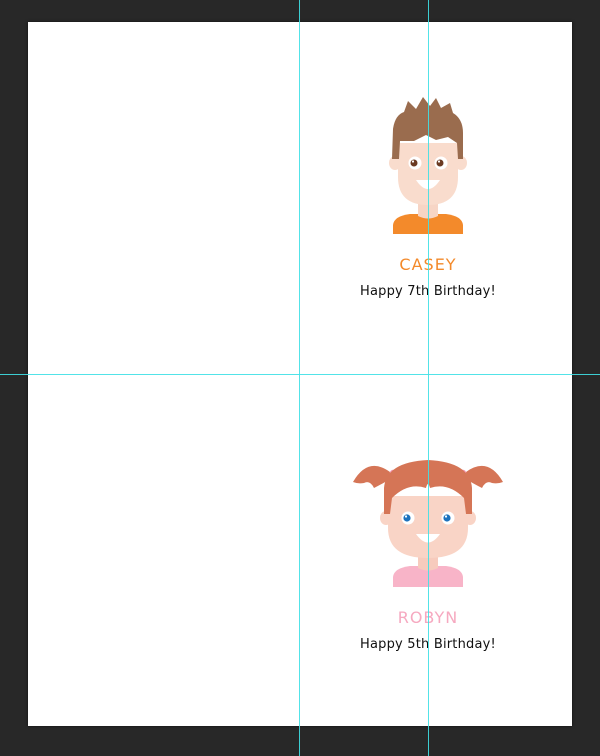 This screenshot has height=756, width=600. I want to click on vertical-guide-right, so click(428, 378).